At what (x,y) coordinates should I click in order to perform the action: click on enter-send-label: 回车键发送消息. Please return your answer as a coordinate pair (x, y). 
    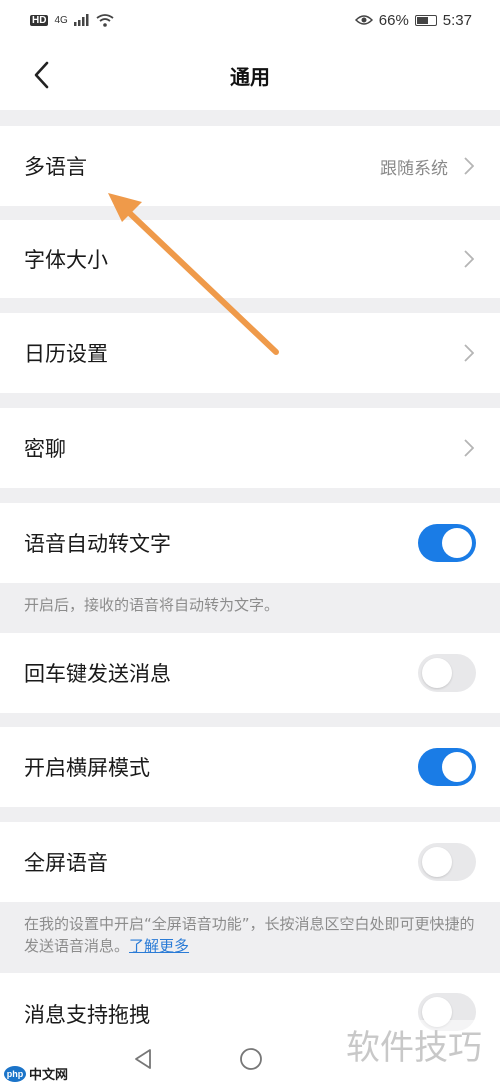
    Looking at the image, I should click on (97, 674).